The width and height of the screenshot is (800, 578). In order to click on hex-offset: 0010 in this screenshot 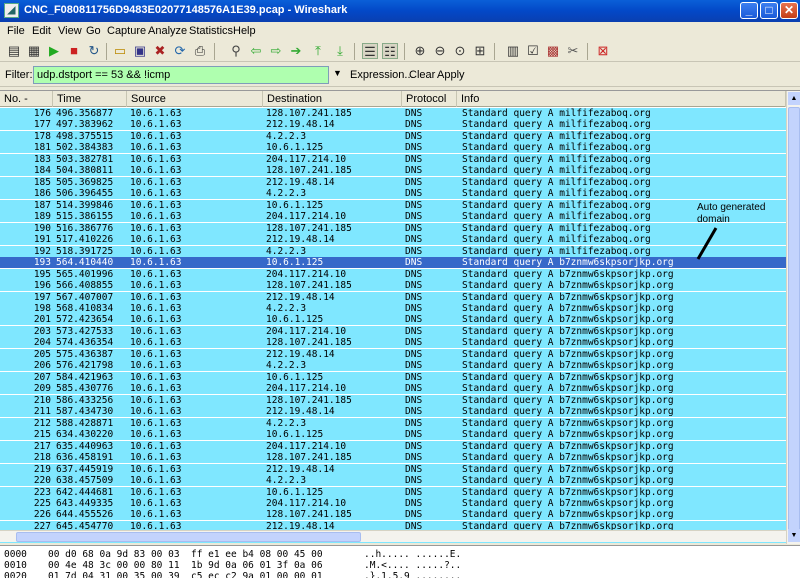, I will do `click(15, 565)`.